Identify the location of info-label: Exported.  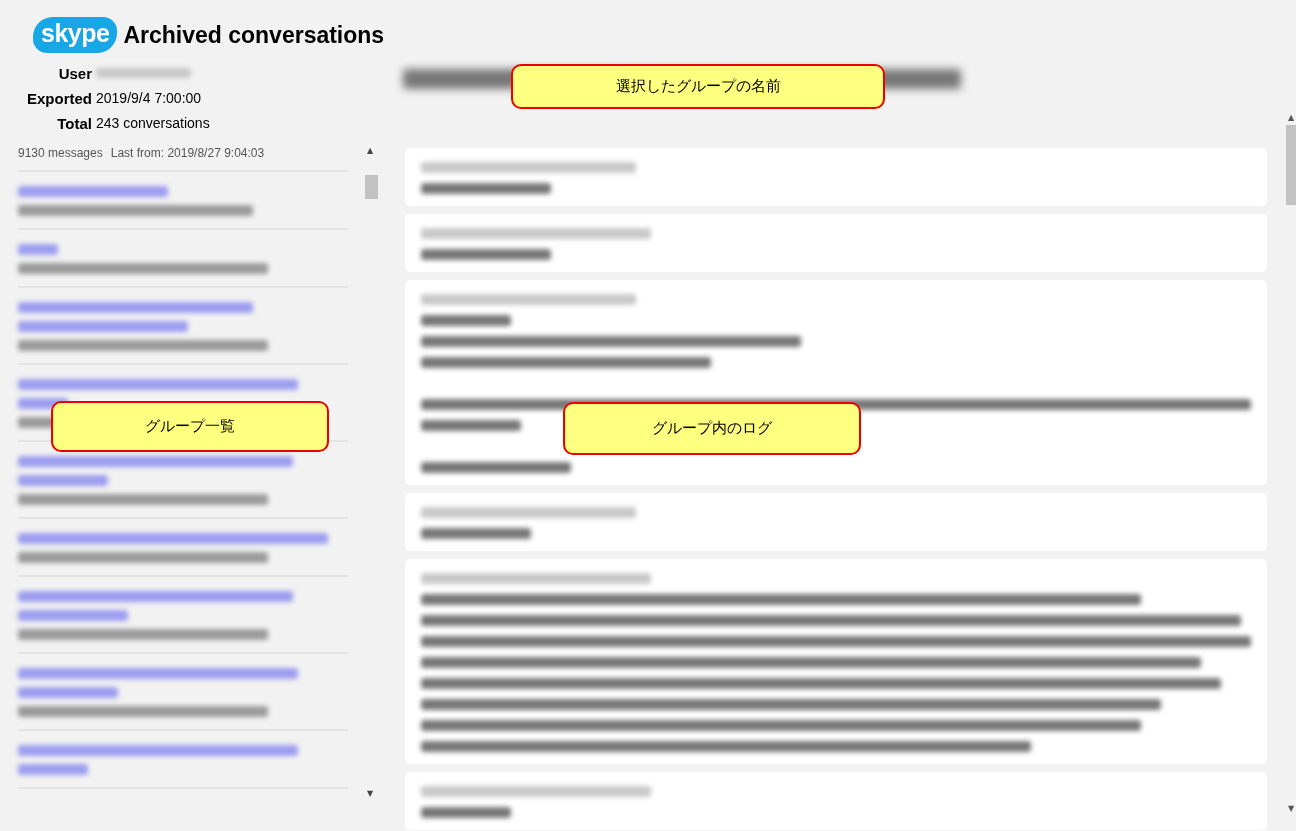
(59, 99).